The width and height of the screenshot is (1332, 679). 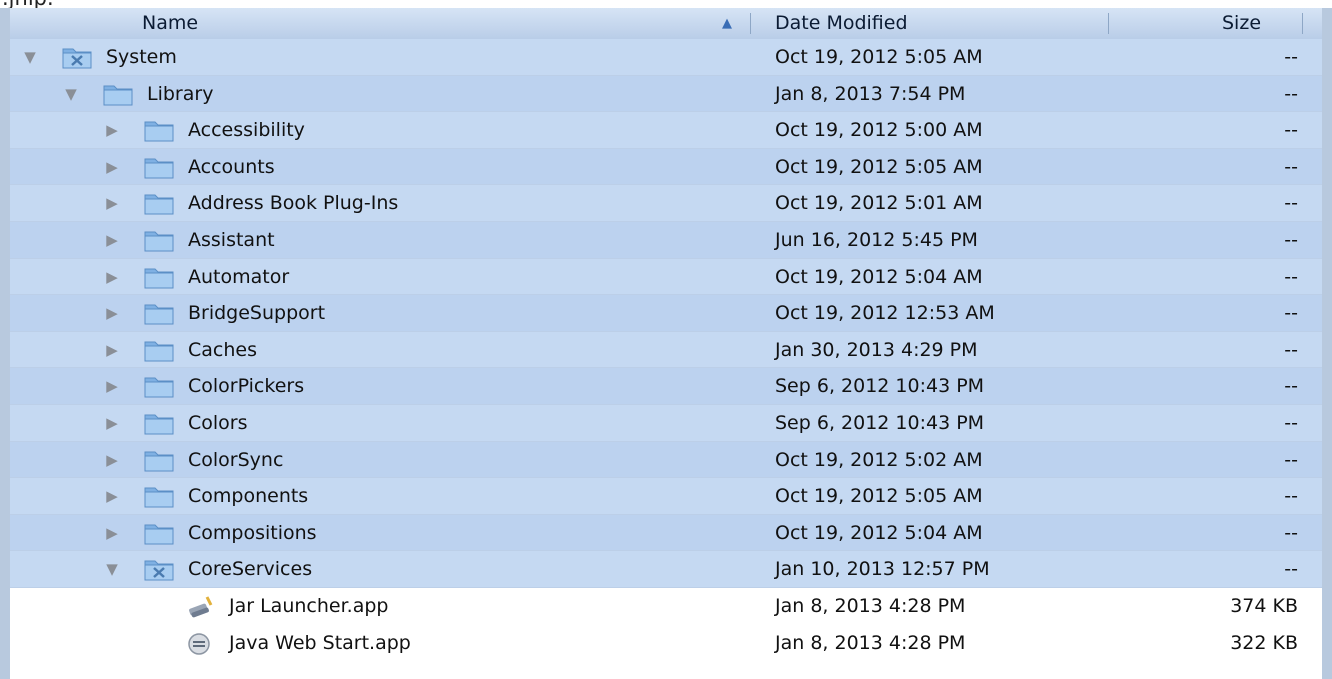 I want to click on column-header-size: Size, so click(x=1241, y=23).